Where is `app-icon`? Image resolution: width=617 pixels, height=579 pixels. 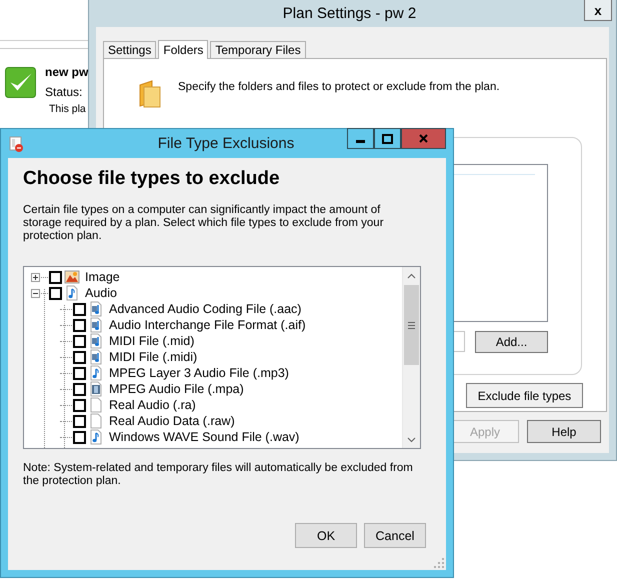
app-icon is located at coordinates (16, 144).